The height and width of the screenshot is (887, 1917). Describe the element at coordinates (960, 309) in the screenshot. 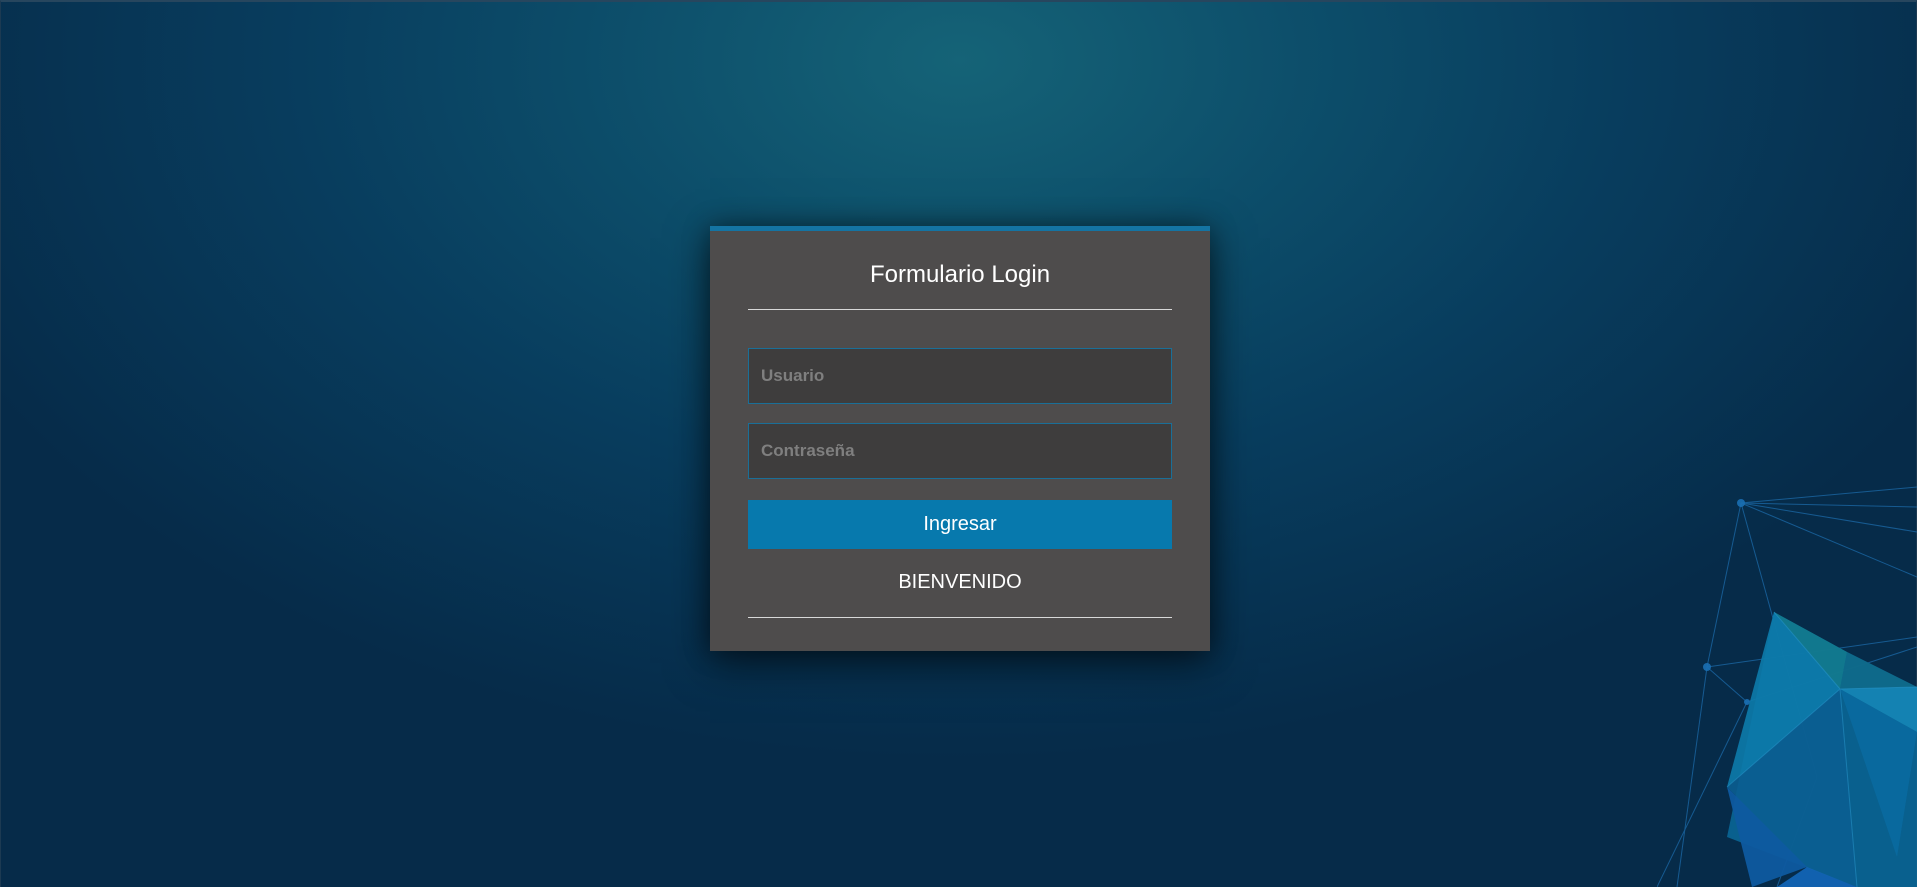

I see `title-divider` at that location.